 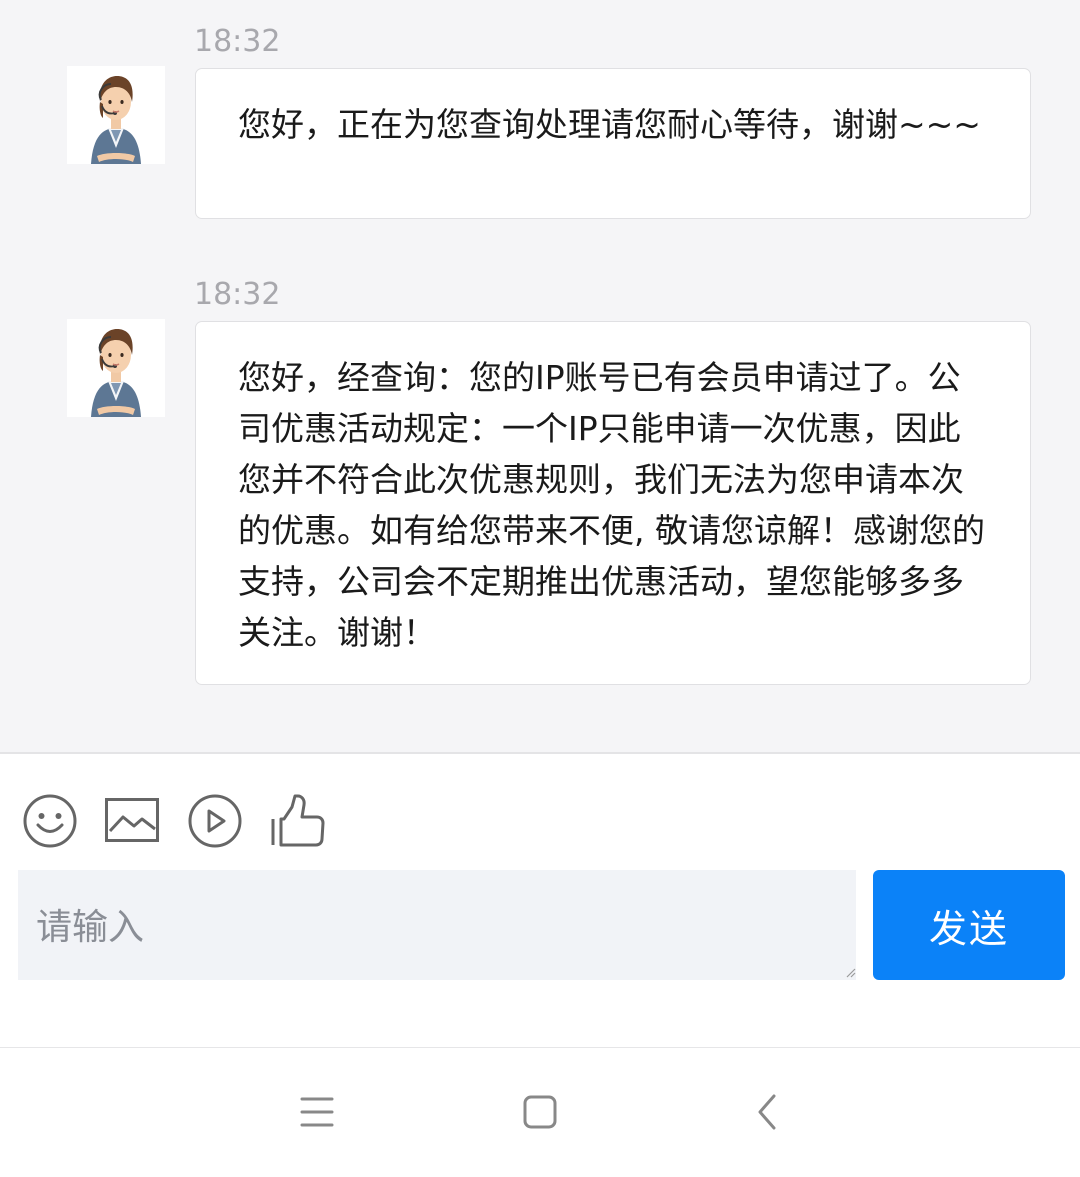 I want to click on resize-grip-icon, so click(x=850, y=972).